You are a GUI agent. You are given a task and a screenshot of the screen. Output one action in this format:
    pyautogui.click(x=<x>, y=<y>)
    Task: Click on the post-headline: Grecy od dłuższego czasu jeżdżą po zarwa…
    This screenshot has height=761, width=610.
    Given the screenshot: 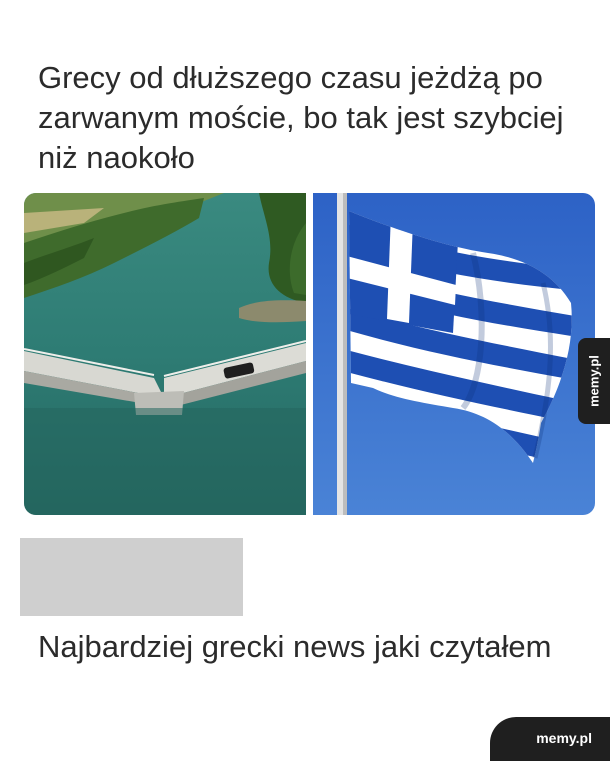 What is the action you would take?
    pyautogui.click(x=301, y=117)
    